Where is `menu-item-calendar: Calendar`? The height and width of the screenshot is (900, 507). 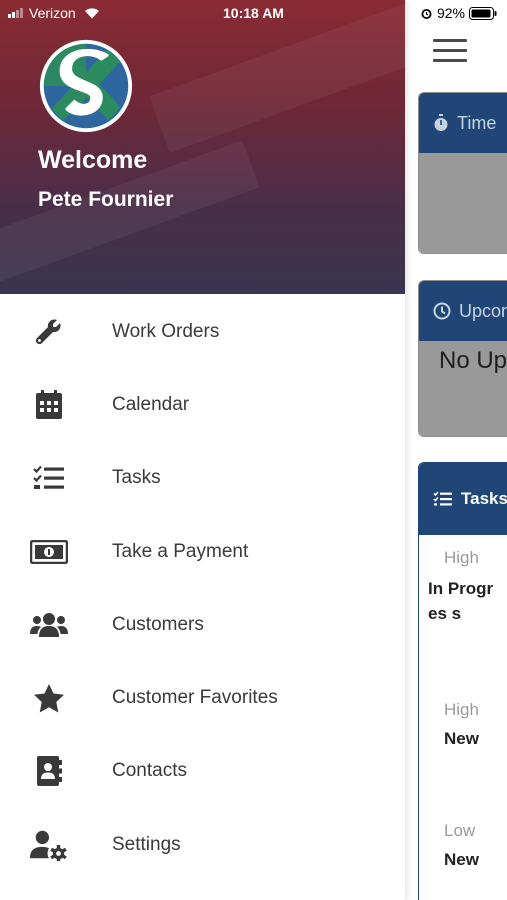 menu-item-calendar: Calendar is located at coordinates (202, 404).